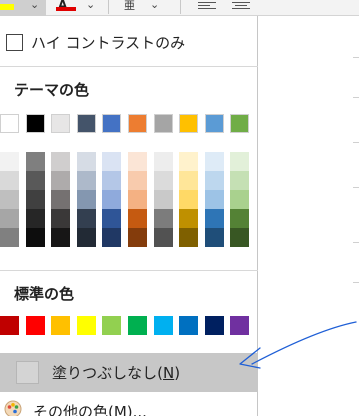 This screenshot has width=359, height=416. I want to click on phonetic-guide-icon: 亜, so click(129, 6).